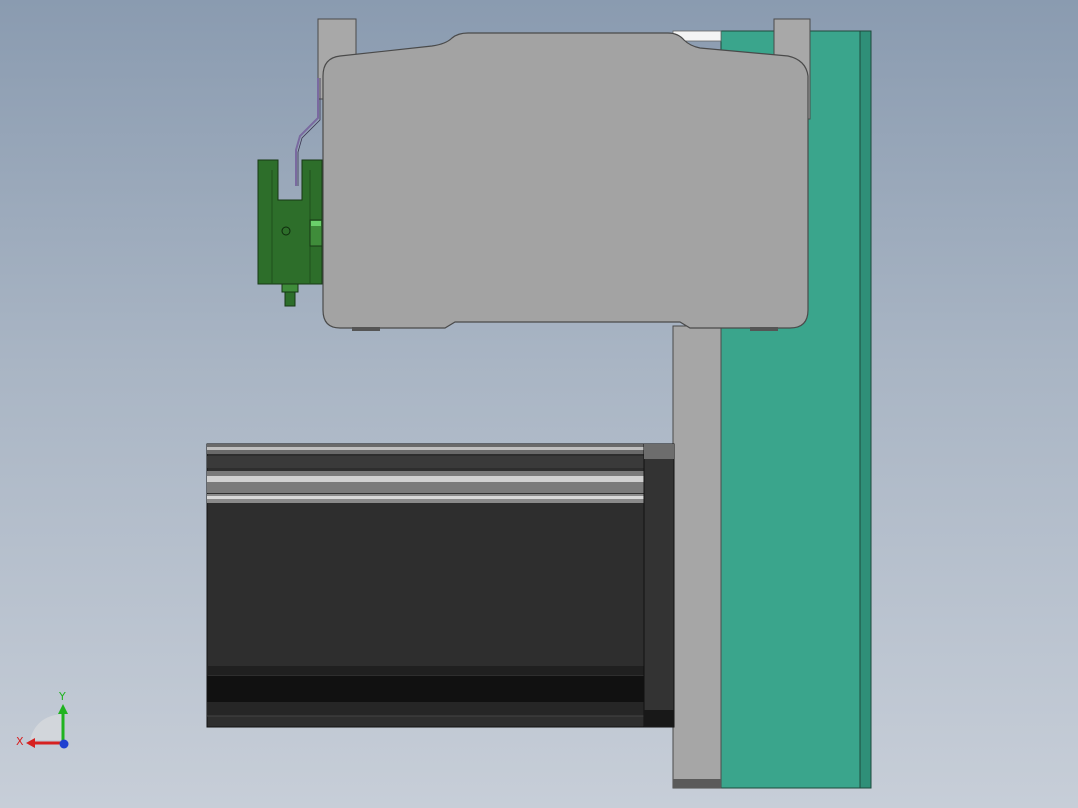  What do you see at coordinates (62, 696) in the screenshot?
I see `y-axis-label: Y` at bounding box center [62, 696].